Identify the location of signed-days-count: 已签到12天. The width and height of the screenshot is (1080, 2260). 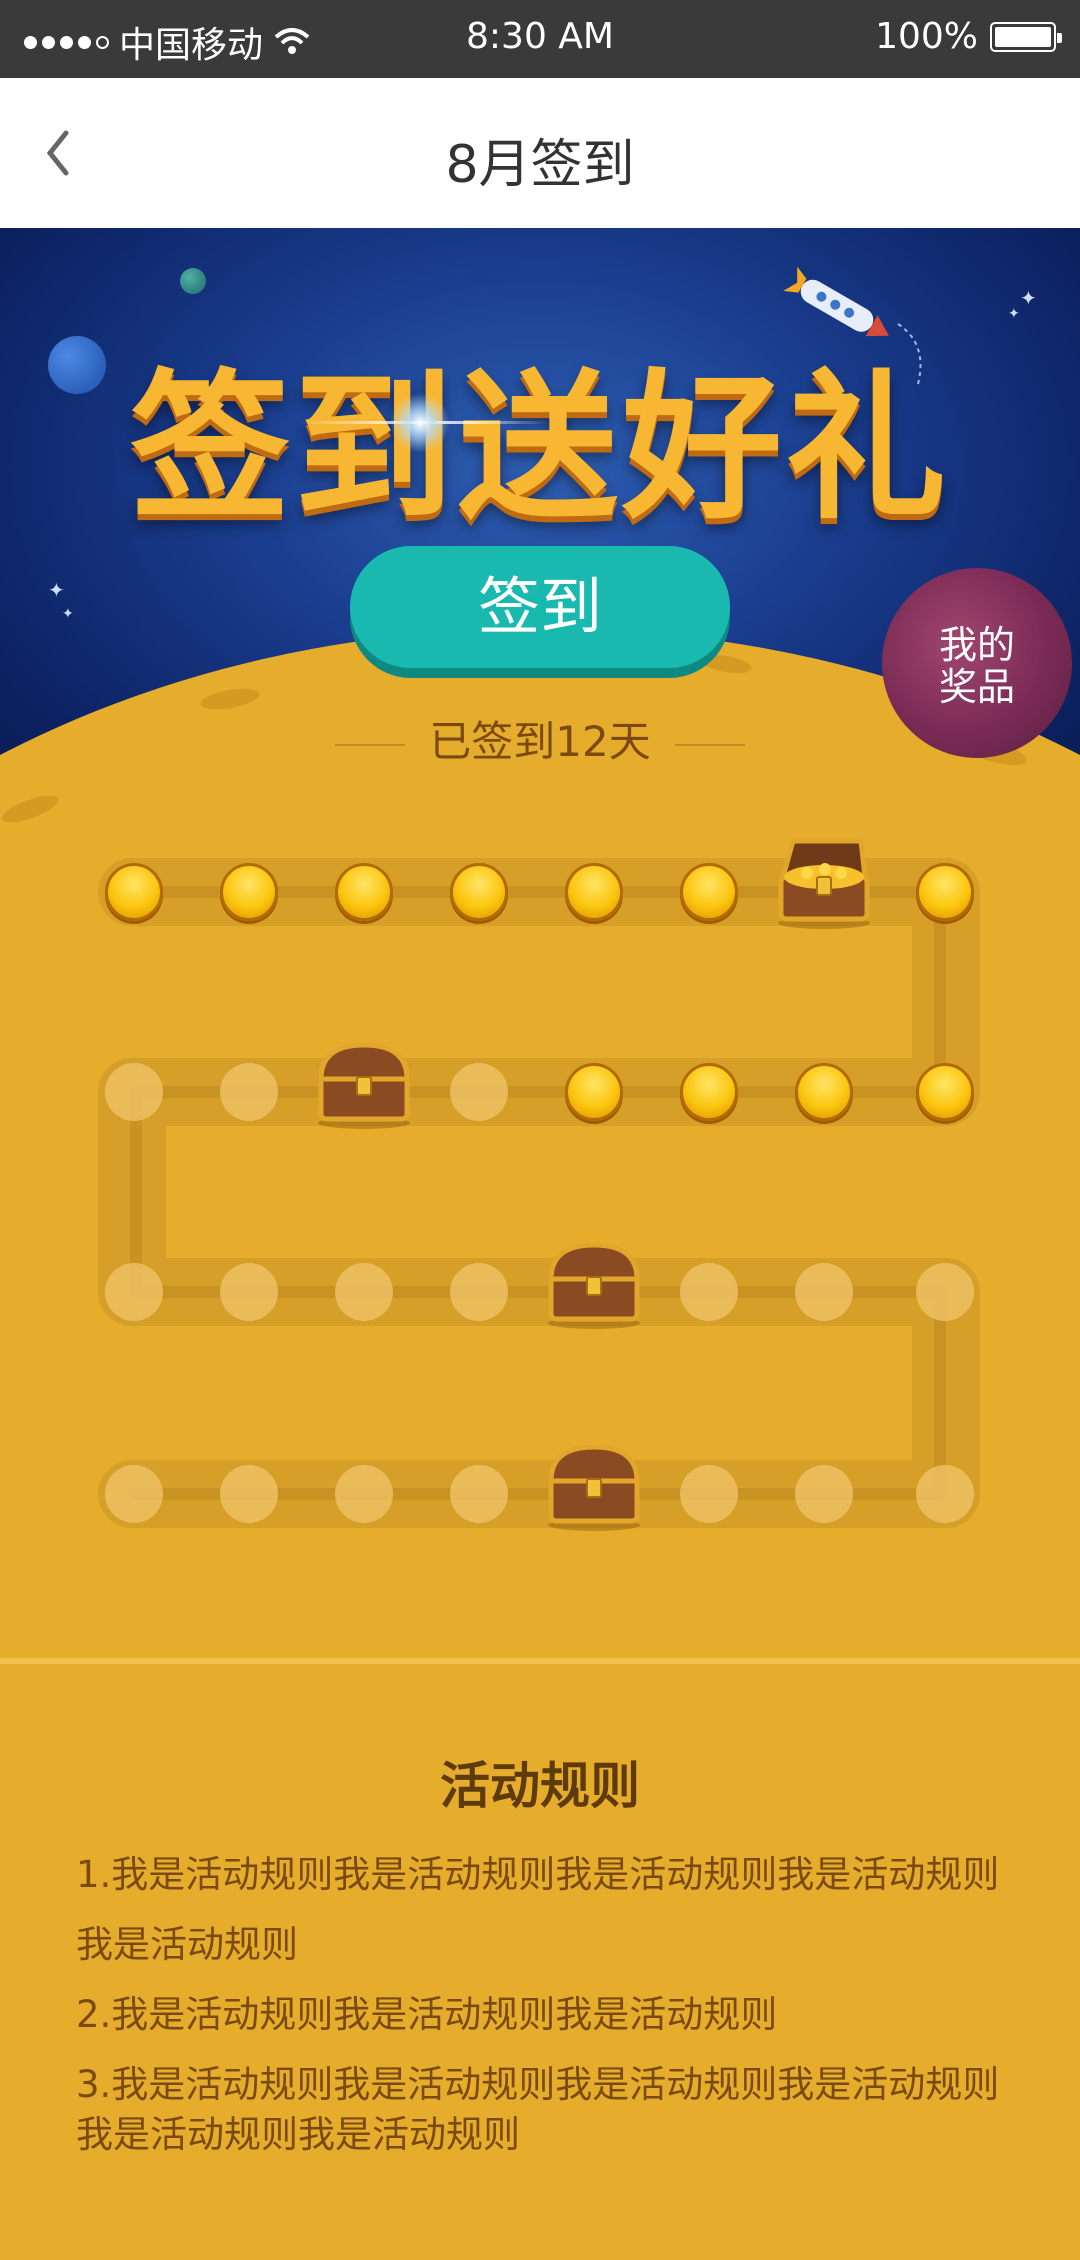
(540, 738).